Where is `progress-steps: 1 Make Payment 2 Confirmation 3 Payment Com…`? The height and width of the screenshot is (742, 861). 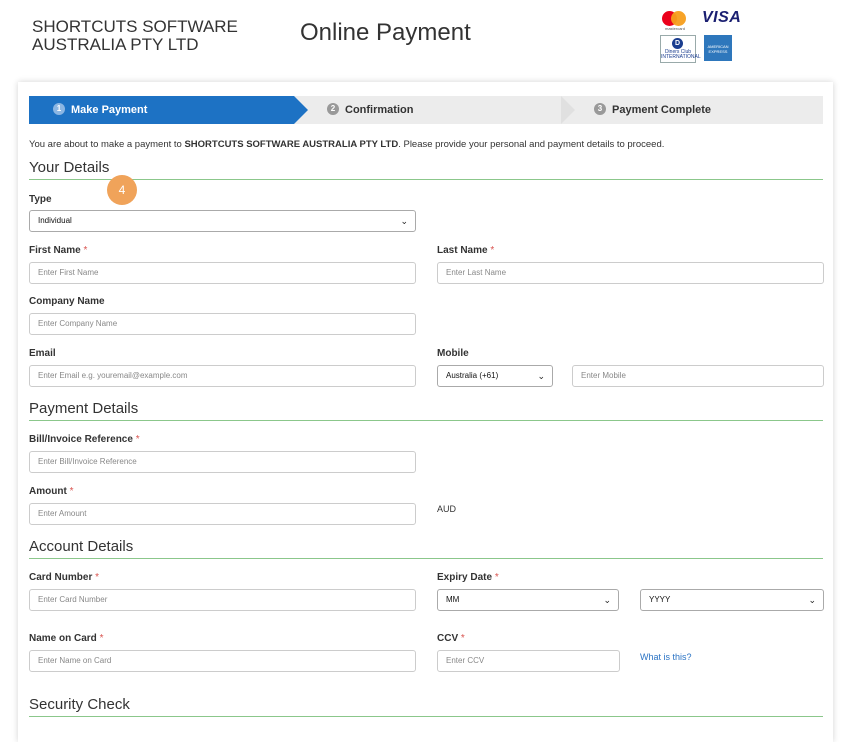
progress-steps: 1 Make Payment 2 Confirmation 3 Payment Com… is located at coordinates (426, 110).